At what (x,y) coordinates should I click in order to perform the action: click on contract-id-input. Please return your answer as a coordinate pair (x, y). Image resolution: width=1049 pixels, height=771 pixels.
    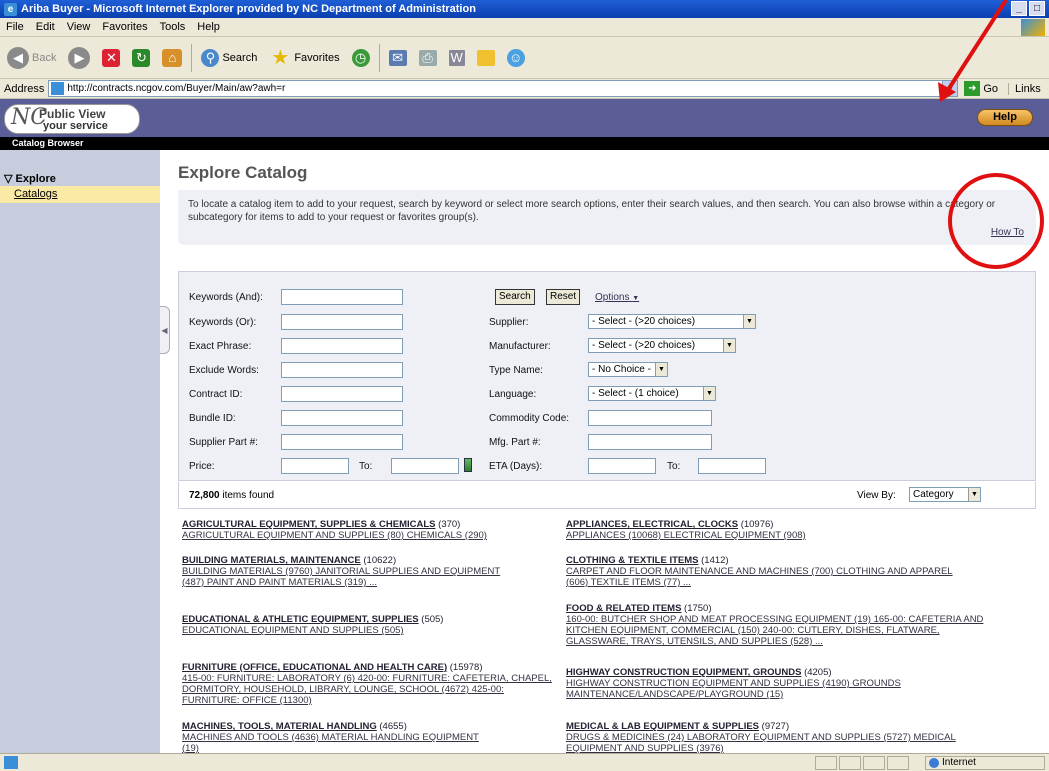
    Looking at the image, I should click on (342, 394).